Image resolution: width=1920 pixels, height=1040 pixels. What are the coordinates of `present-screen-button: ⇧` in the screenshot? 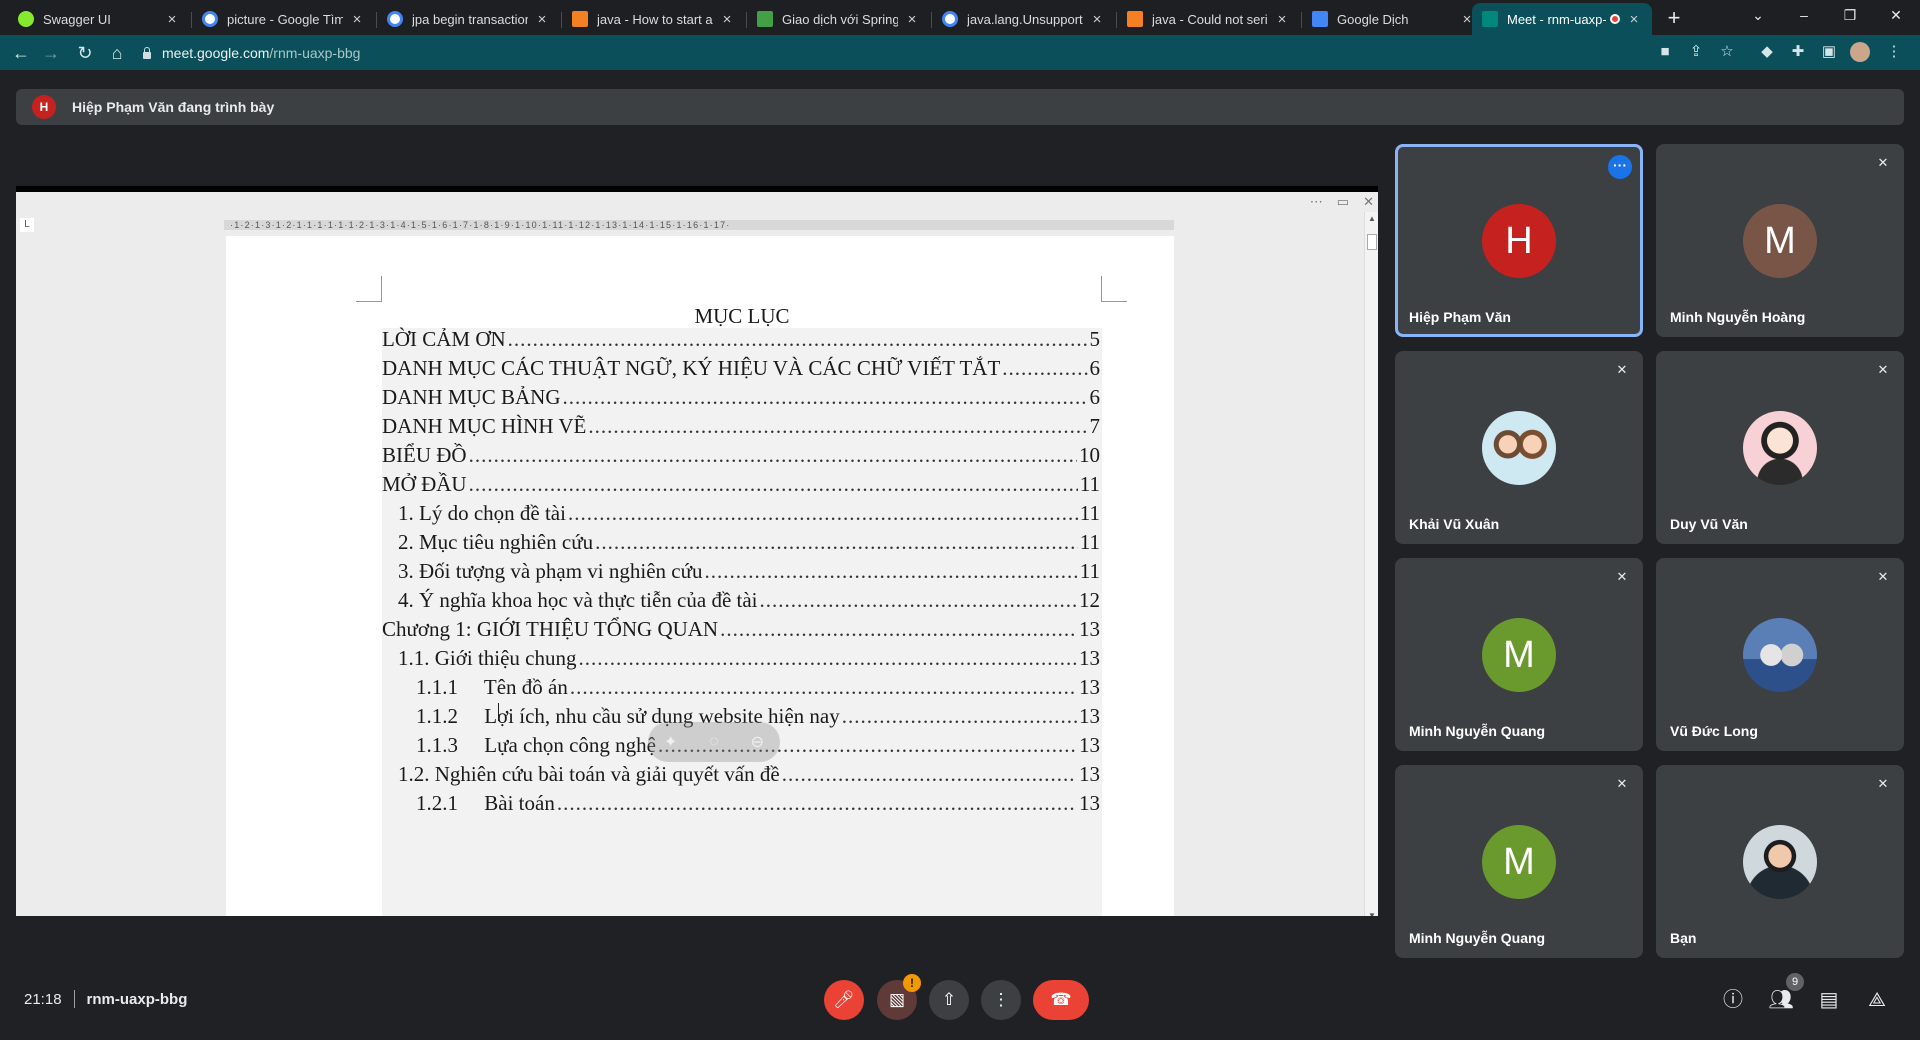 It's located at (949, 1000).